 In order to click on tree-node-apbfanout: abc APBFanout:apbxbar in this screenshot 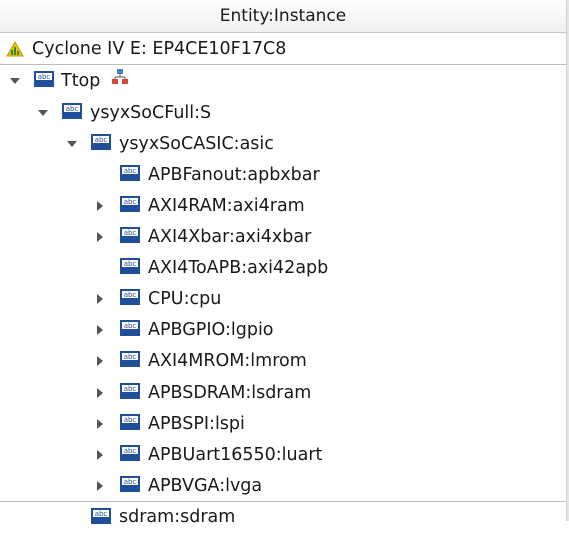, I will do `click(283, 175)`.